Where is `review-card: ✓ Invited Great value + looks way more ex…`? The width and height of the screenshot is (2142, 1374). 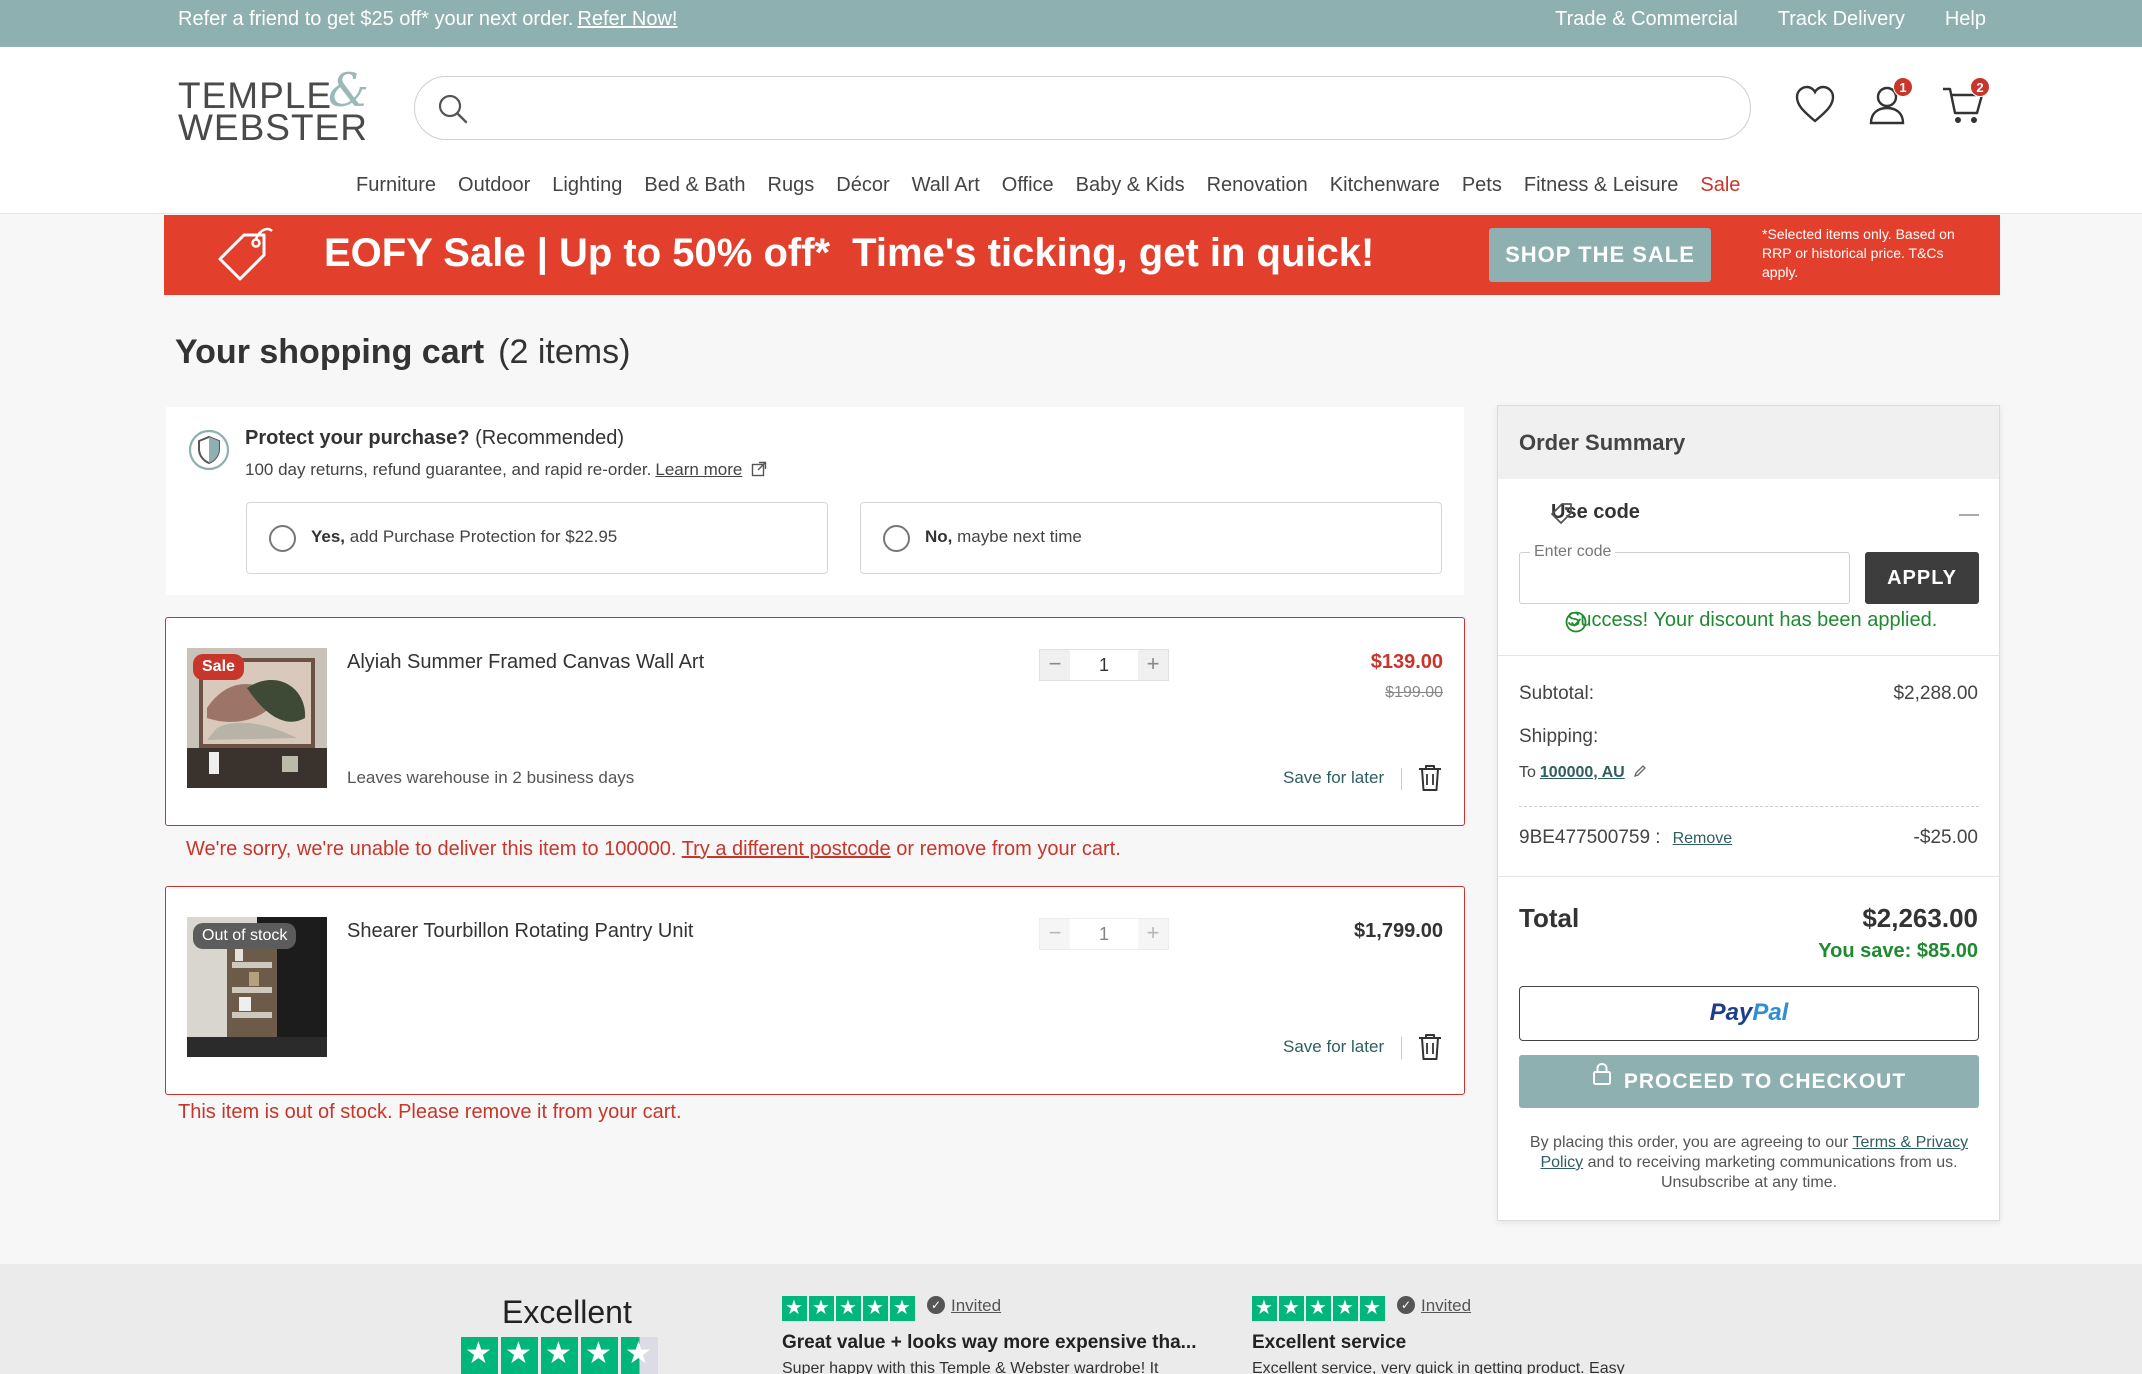 review-card: ✓ Invited Great value + looks way more ex… is located at coordinates (989, 1334).